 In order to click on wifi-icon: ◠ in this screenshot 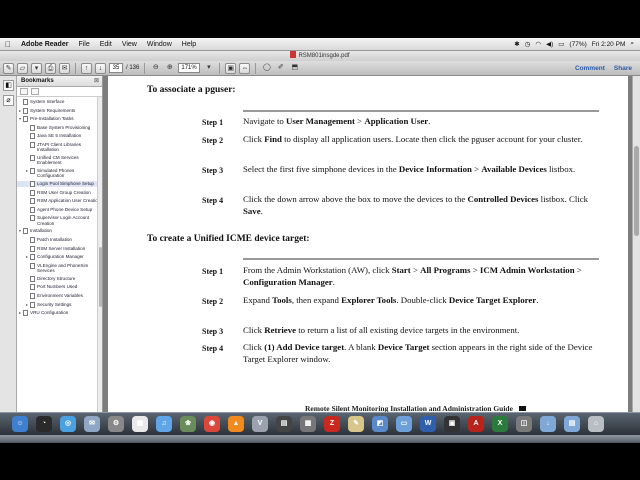, I will do `click(538, 44)`.